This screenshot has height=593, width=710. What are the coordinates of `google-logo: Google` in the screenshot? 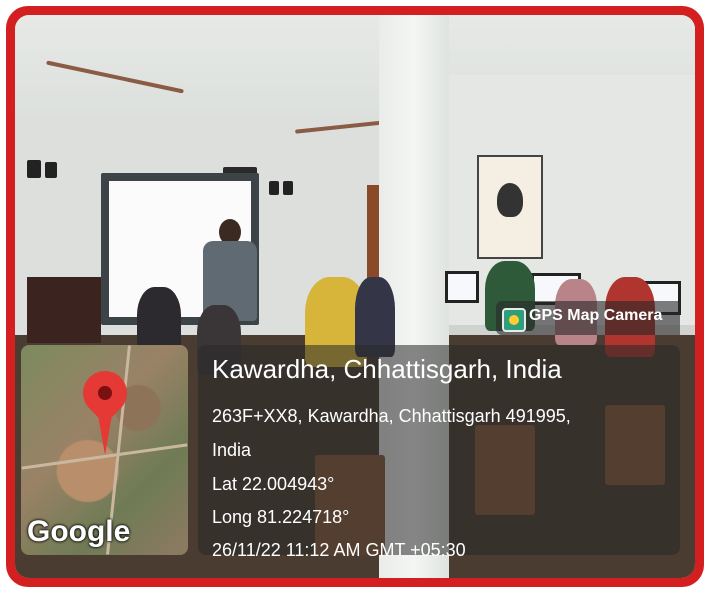 It's located at (79, 531).